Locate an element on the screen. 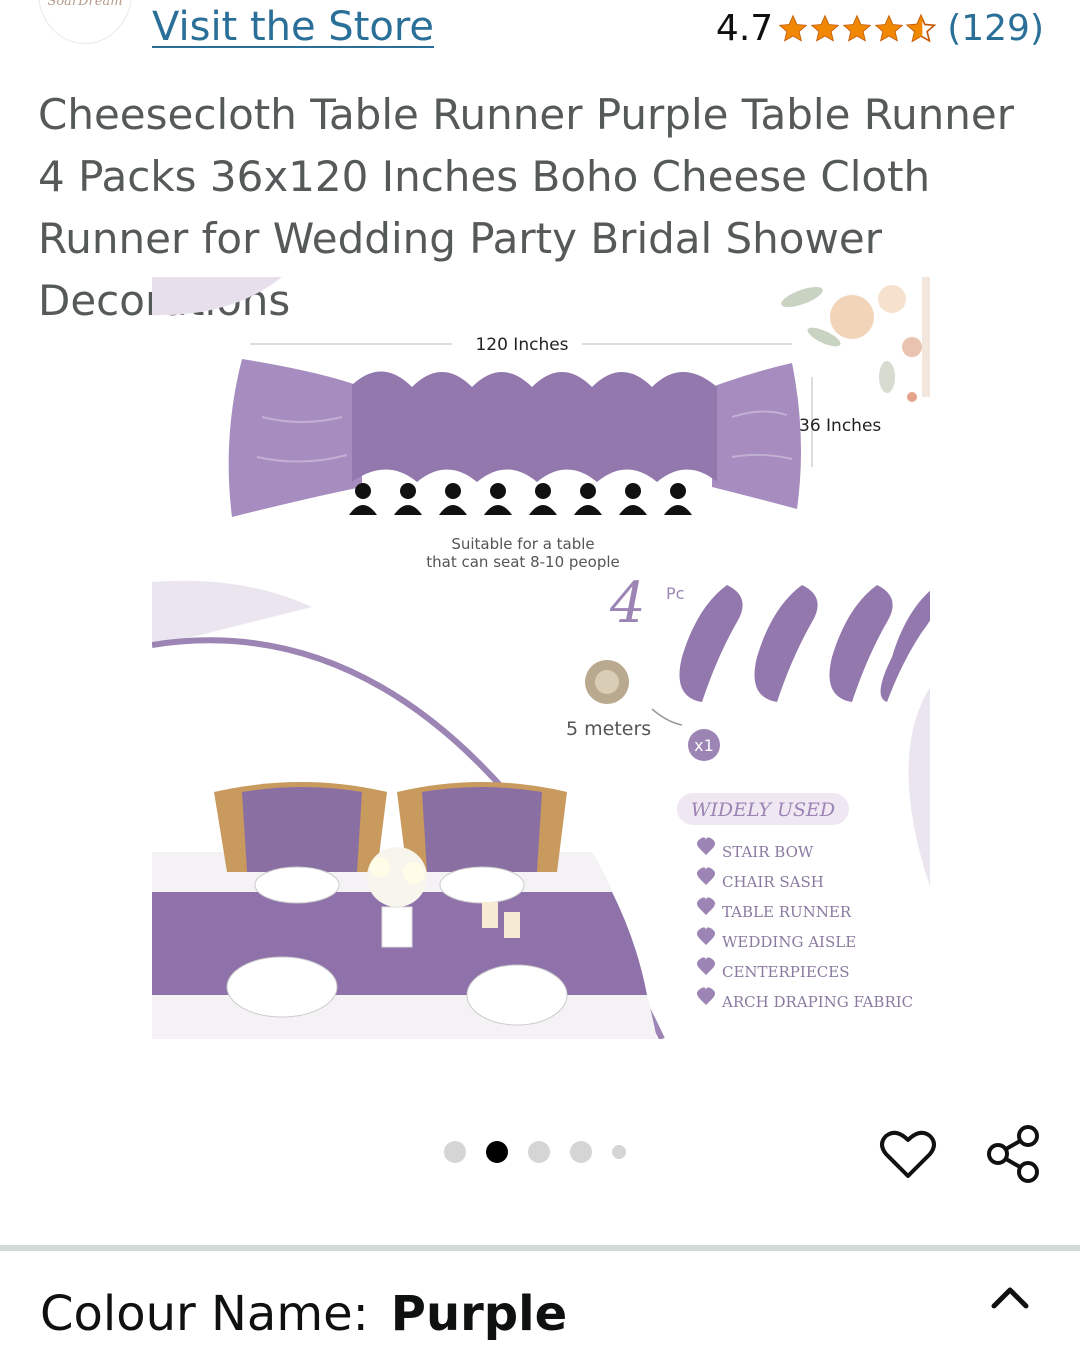 The image size is (1080, 1362). store-logo-text: SoarDream is located at coordinates (85, 4).